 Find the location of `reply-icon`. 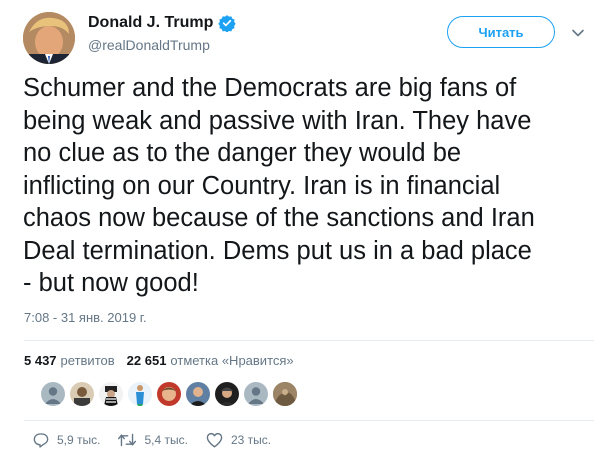

reply-icon is located at coordinates (41, 440).